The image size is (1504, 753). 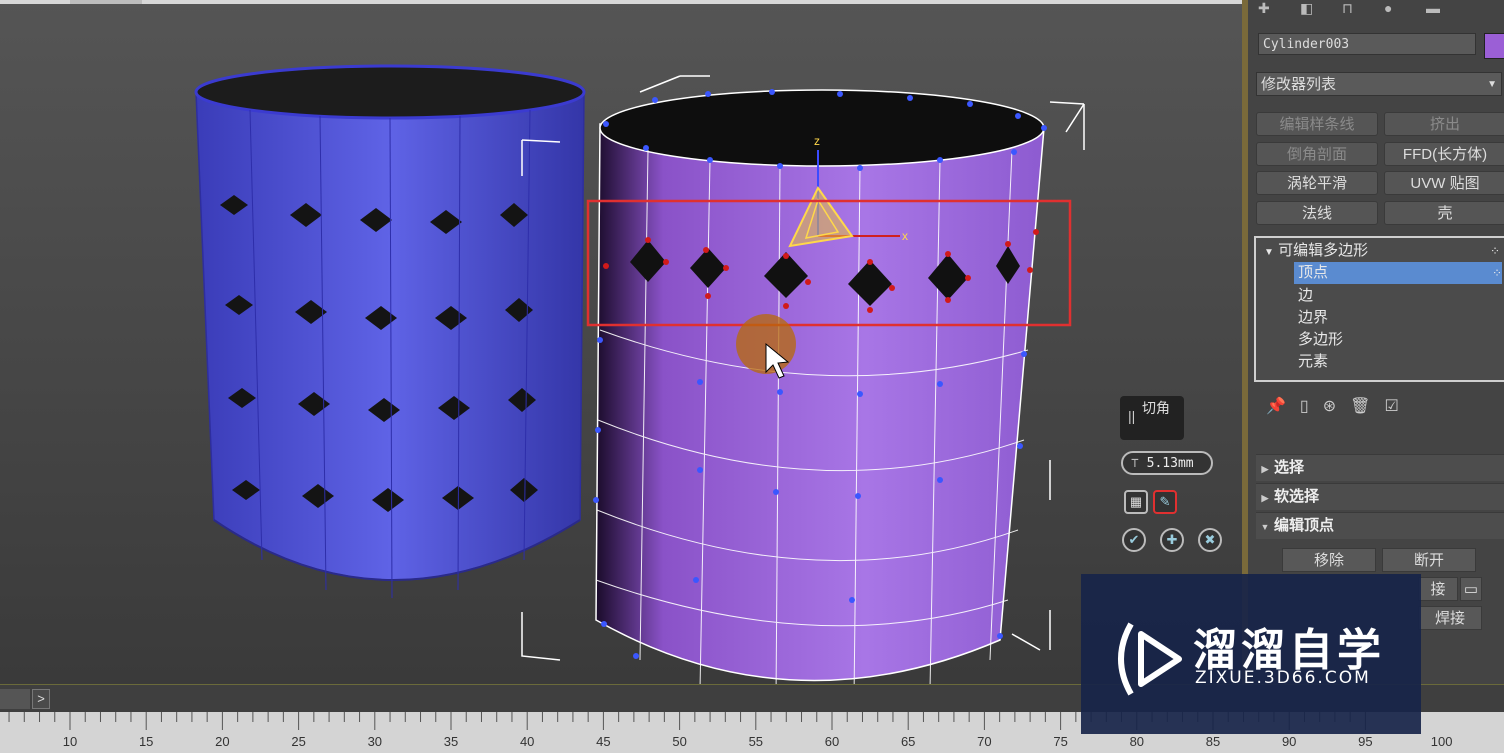 I want to click on rollout-edit-vertices: ▼ 编辑顶点, so click(x=1380, y=525).